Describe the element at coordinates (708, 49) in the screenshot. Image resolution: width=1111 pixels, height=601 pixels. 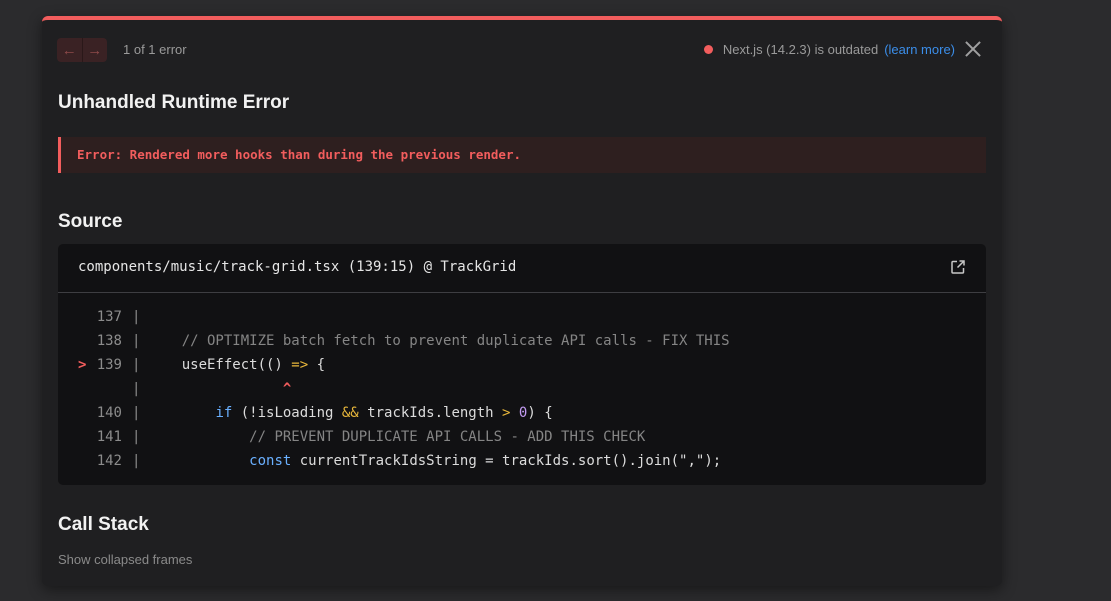
I see `outdated-status-dot` at that location.